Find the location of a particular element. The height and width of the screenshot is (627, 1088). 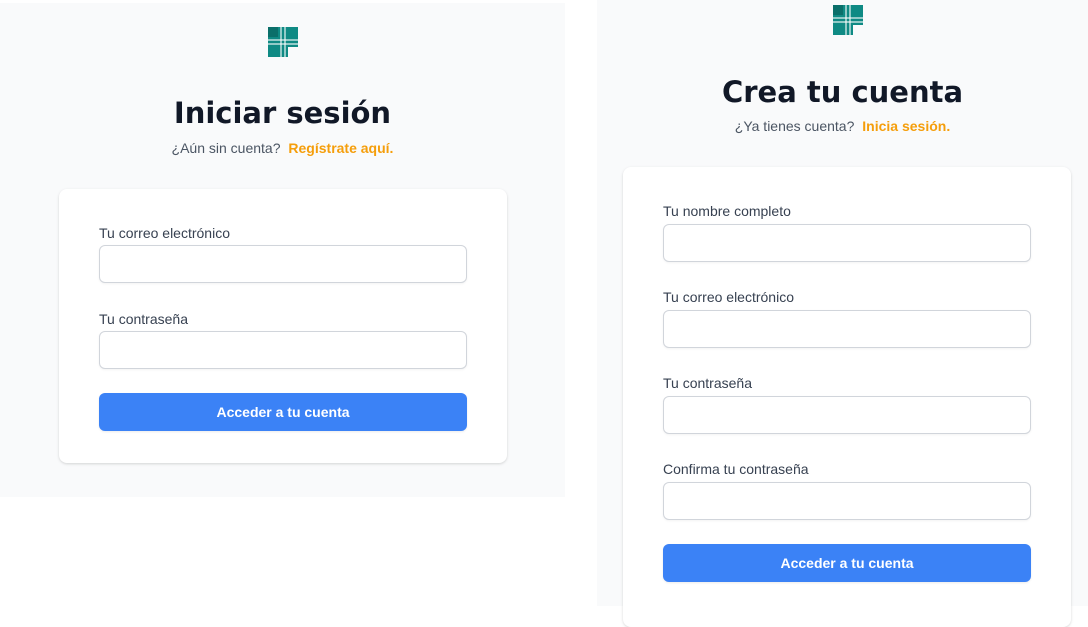

login-email-input is located at coordinates (283, 264).